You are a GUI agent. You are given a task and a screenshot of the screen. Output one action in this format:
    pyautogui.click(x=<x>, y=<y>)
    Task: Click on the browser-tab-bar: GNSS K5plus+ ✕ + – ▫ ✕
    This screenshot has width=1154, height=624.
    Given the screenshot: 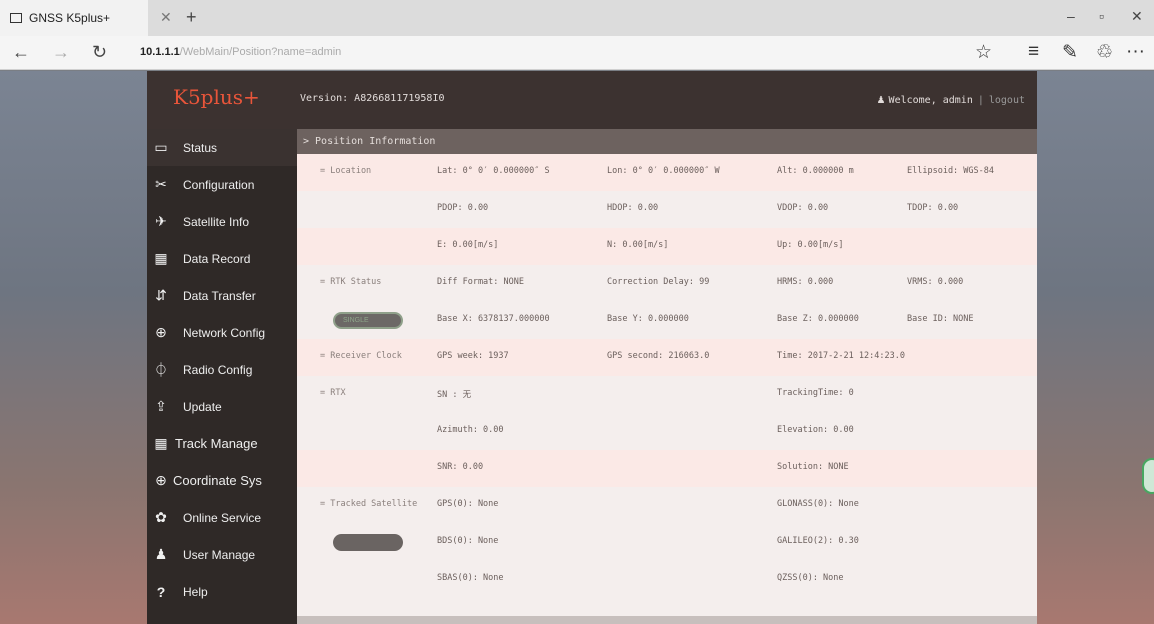 What is the action you would take?
    pyautogui.click(x=577, y=18)
    